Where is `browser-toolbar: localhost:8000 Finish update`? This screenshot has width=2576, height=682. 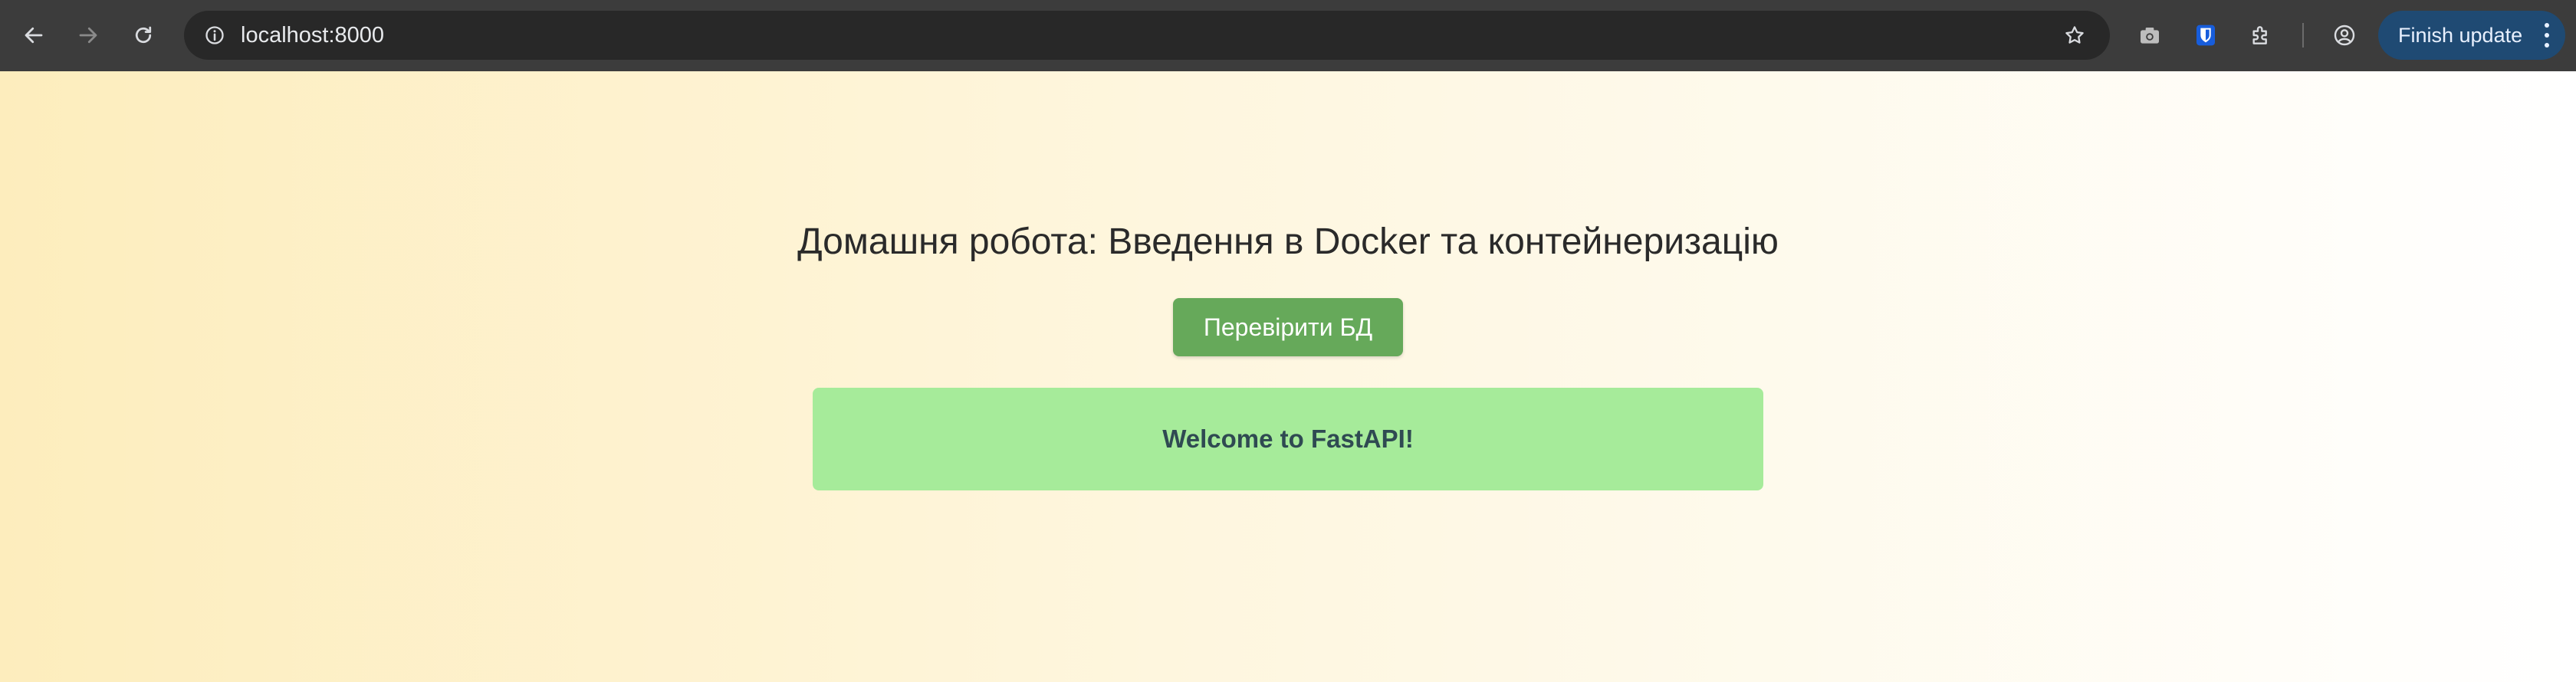
browser-toolbar: localhost:8000 Finish update is located at coordinates (1288, 35).